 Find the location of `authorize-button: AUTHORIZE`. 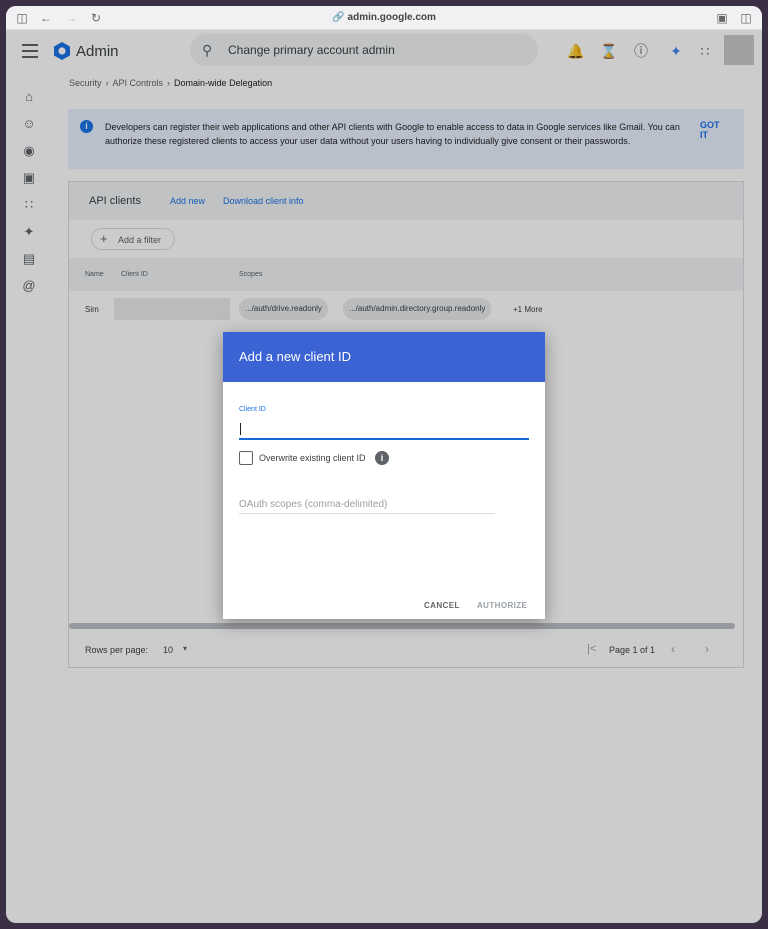

authorize-button: AUTHORIZE is located at coordinates (502, 605).